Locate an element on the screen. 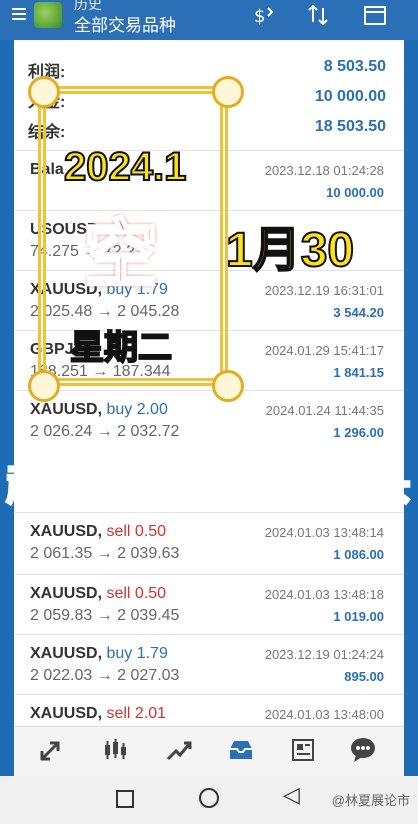 This screenshot has width=418, height=824. trade-profit: 895.00 is located at coordinates (364, 676).